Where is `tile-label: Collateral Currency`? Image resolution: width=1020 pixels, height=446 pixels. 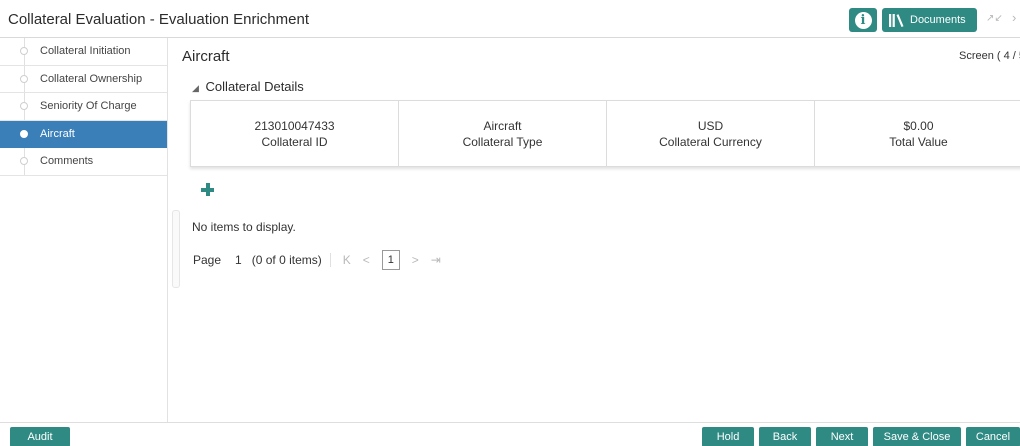 tile-label: Collateral Currency is located at coordinates (710, 141).